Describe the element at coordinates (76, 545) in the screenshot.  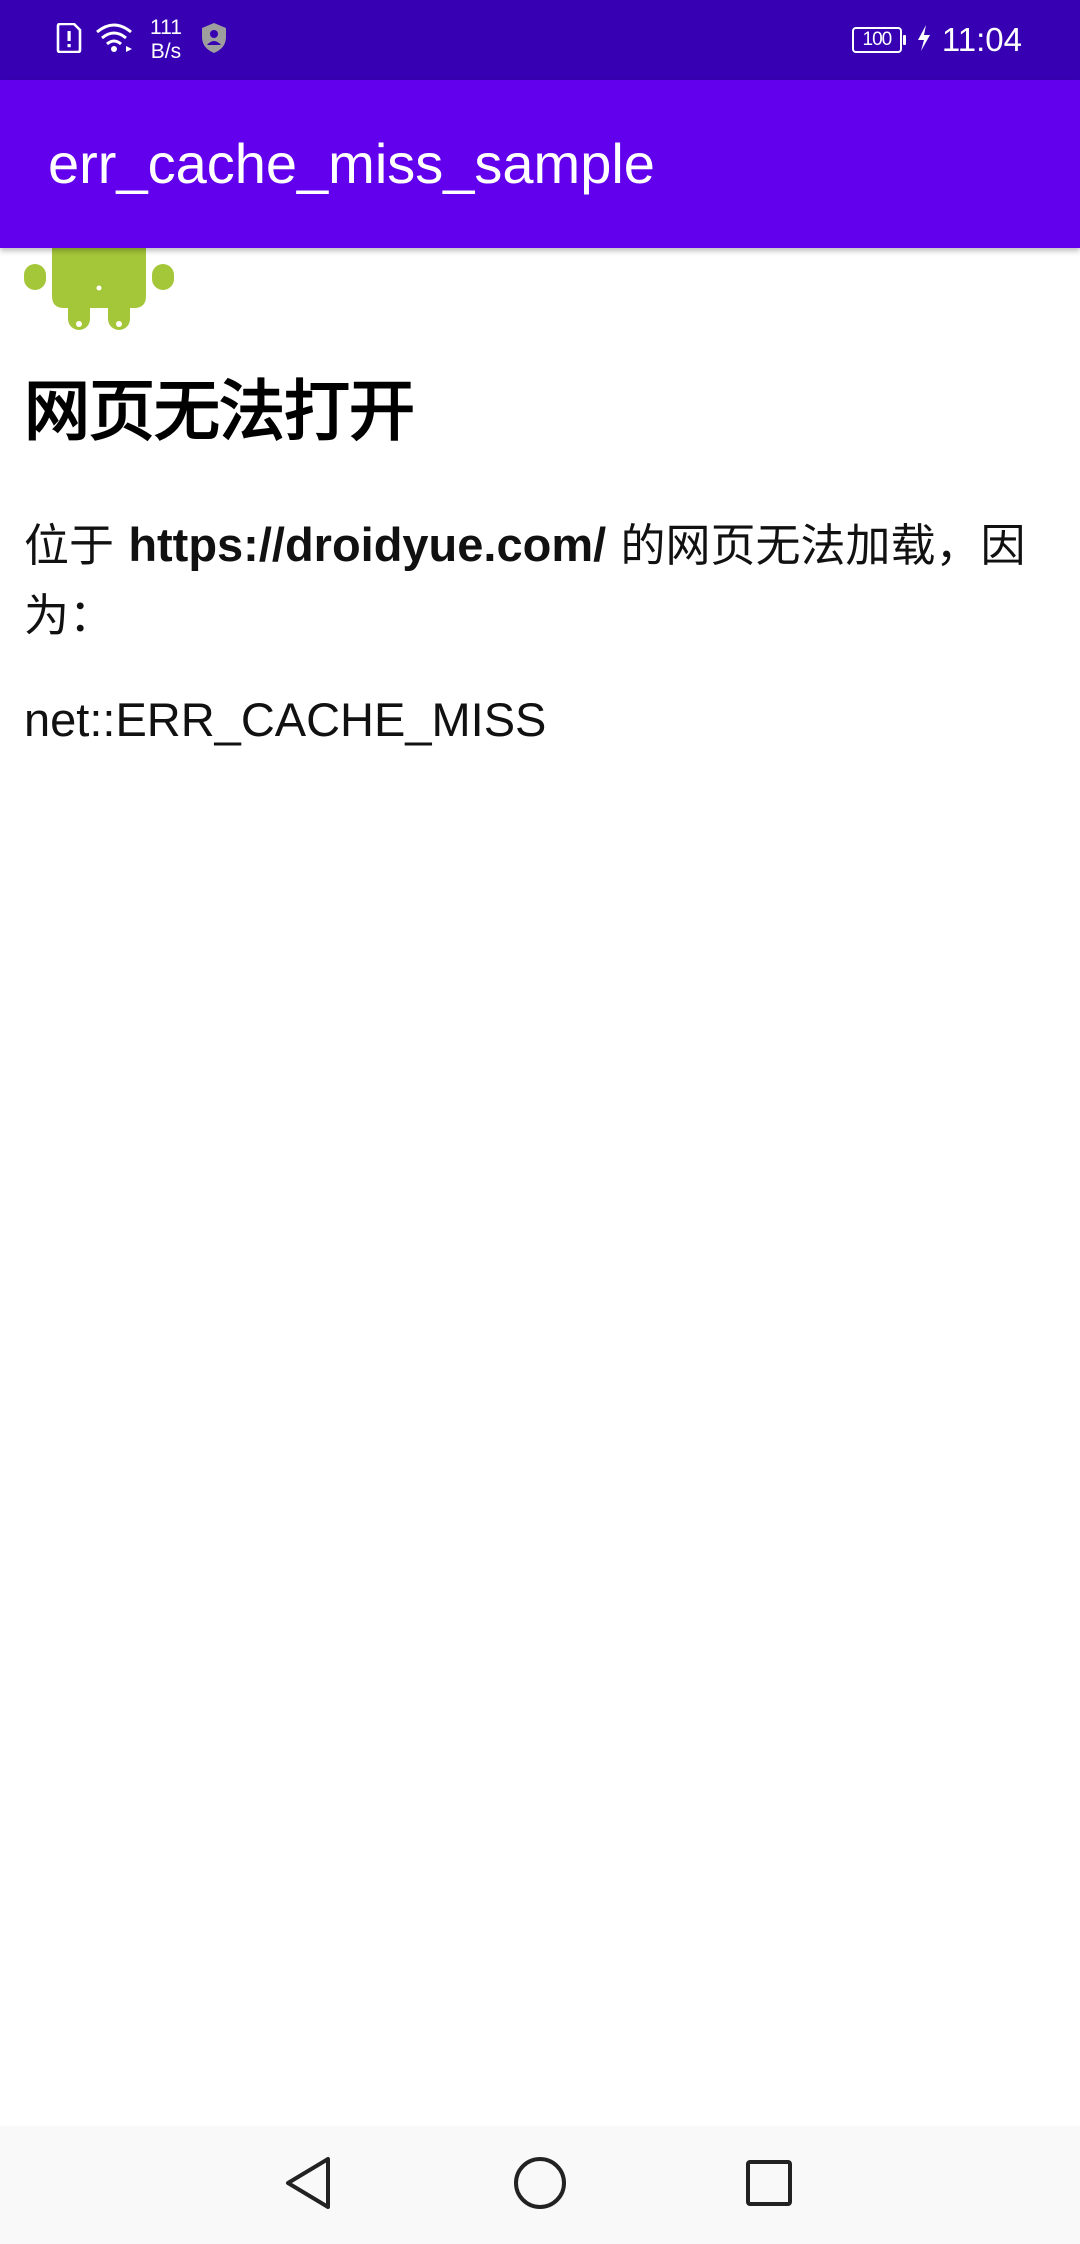
I see `error-desc-prefix: 位于` at that location.